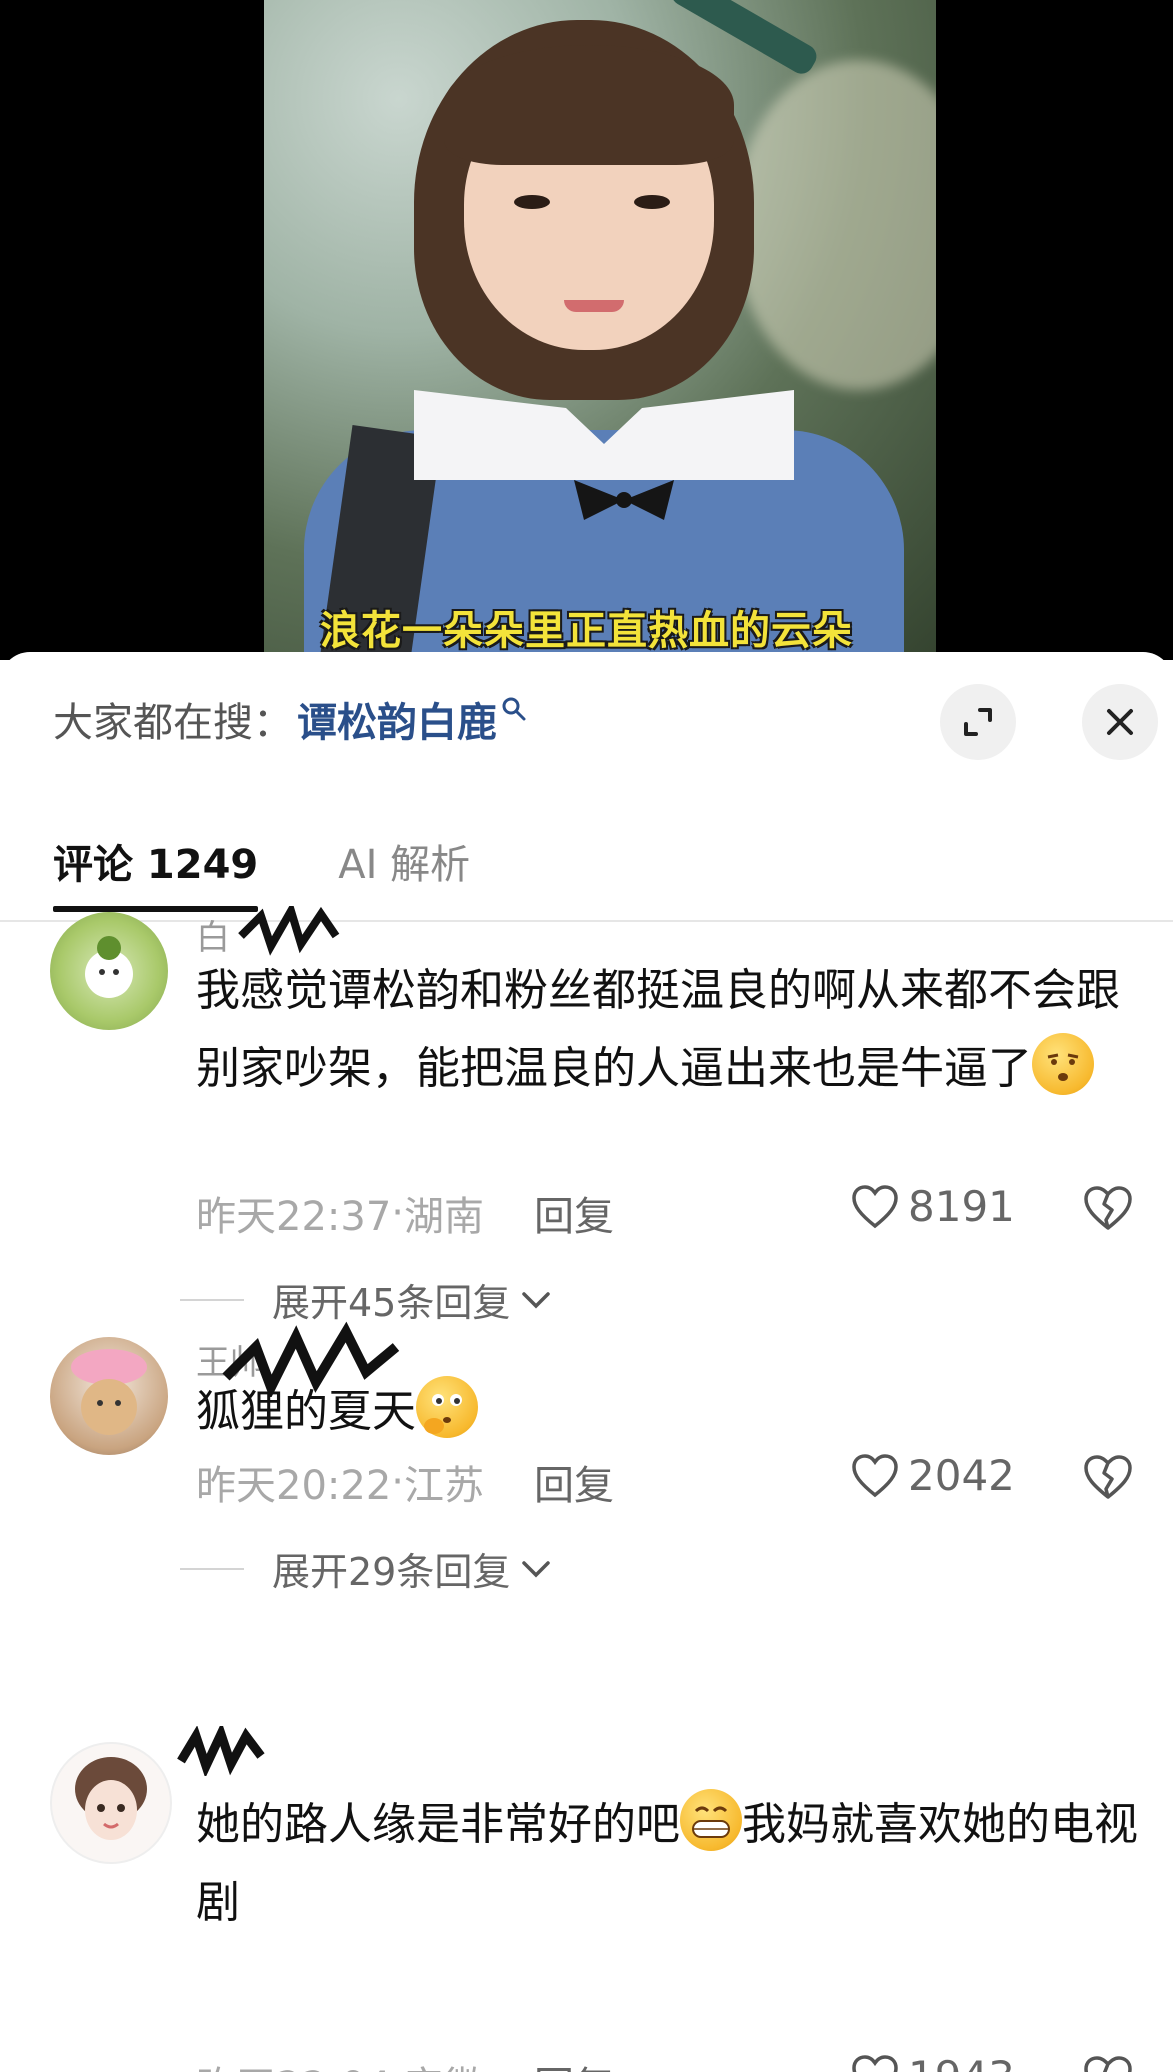  I want to click on like-count: 1943, so click(961, 2062).